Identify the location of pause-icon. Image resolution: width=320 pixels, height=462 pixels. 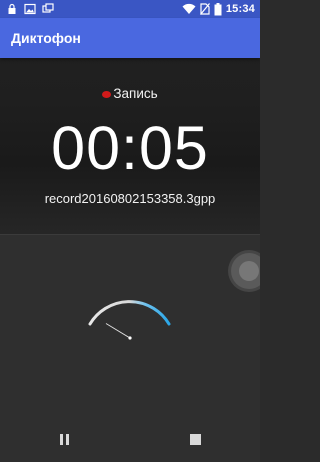
(64, 439).